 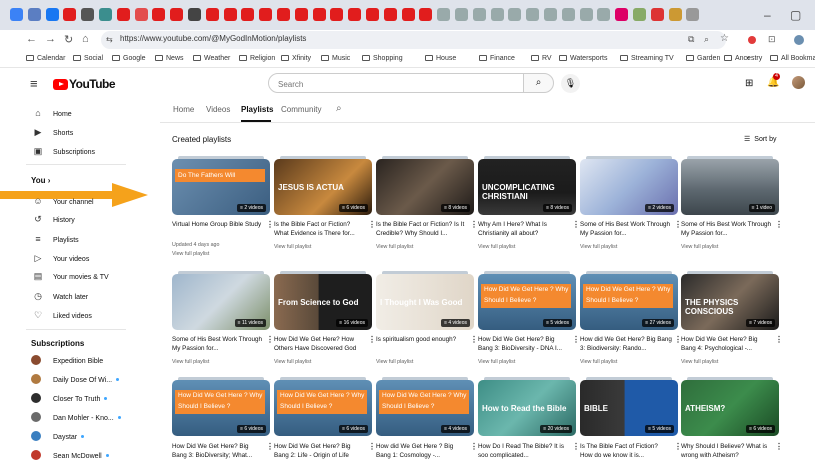 What do you see at coordinates (799, 40) in the screenshot?
I see `profile-avatar` at bounding box center [799, 40].